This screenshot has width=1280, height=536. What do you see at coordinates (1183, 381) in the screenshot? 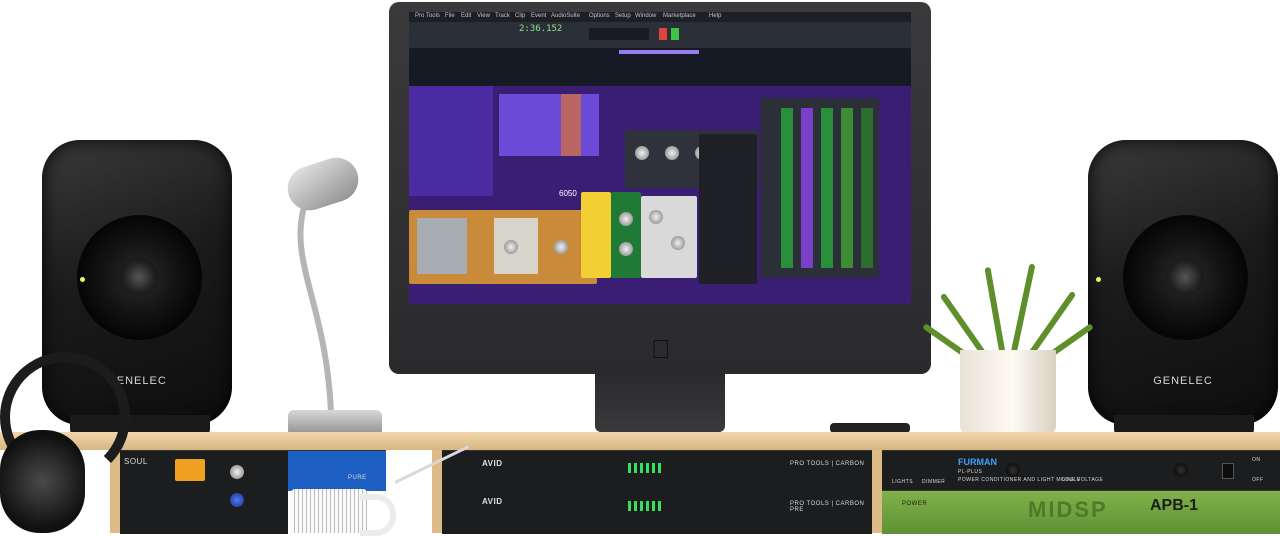
I see `right-speaker-brand: GENELEC` at bounding box center [1183, 381].